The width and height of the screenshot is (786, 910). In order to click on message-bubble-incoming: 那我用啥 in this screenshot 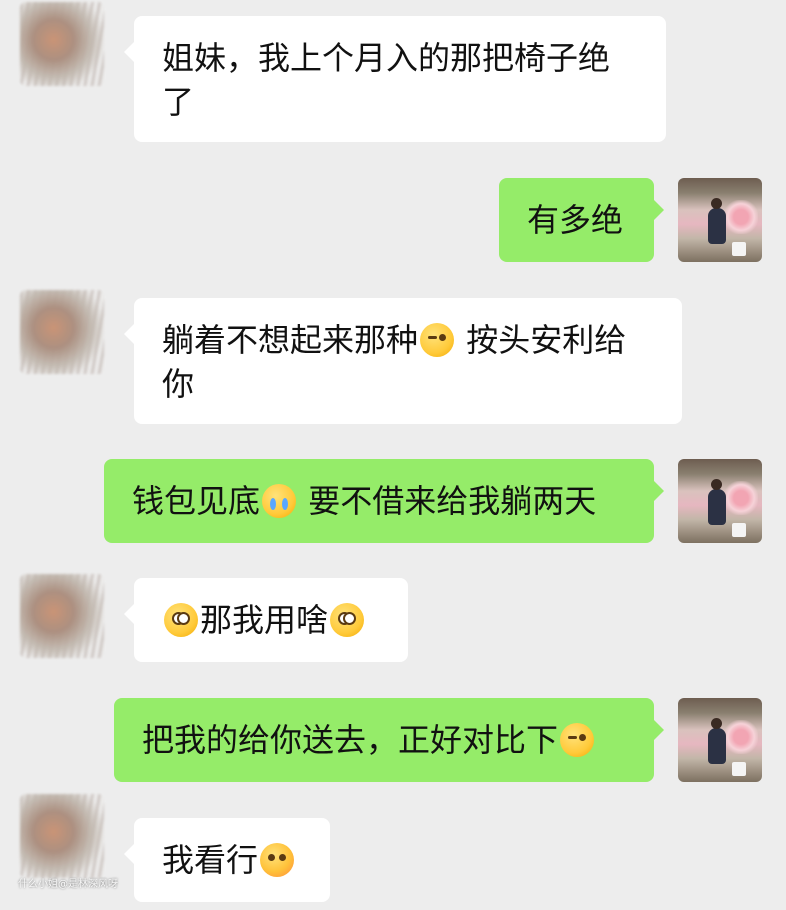, I will do `click(266, 620)`.